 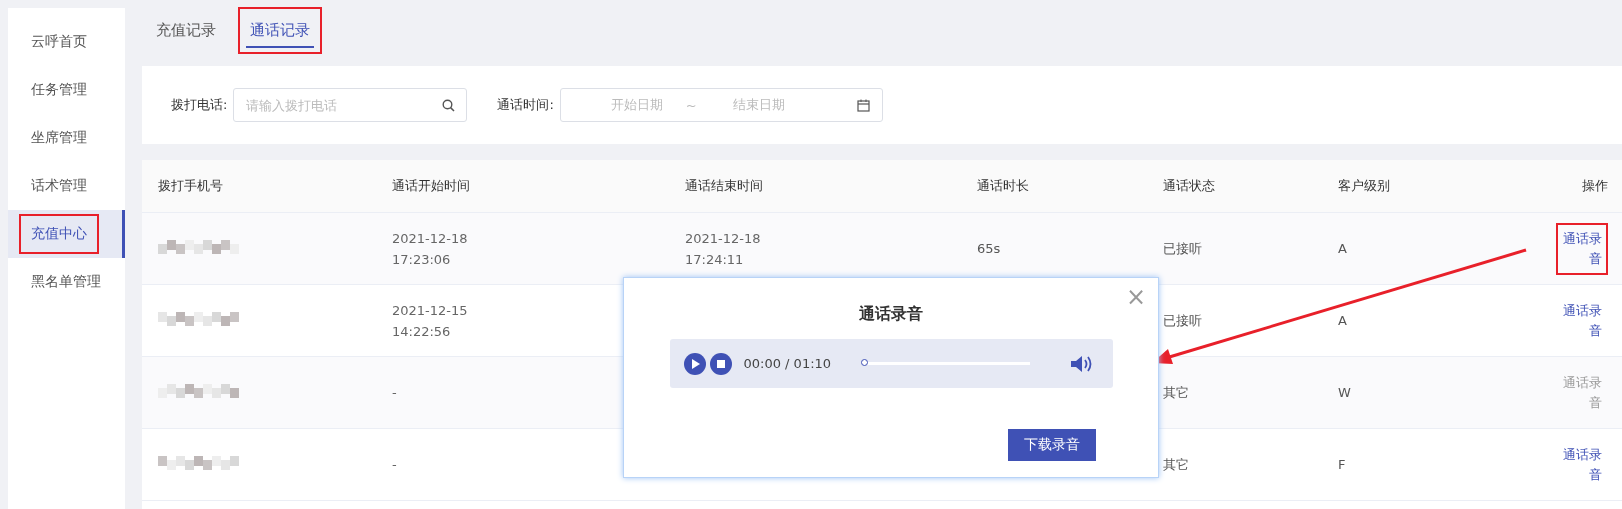 I want to click on progress-thumb, so click(x=865, y=362).